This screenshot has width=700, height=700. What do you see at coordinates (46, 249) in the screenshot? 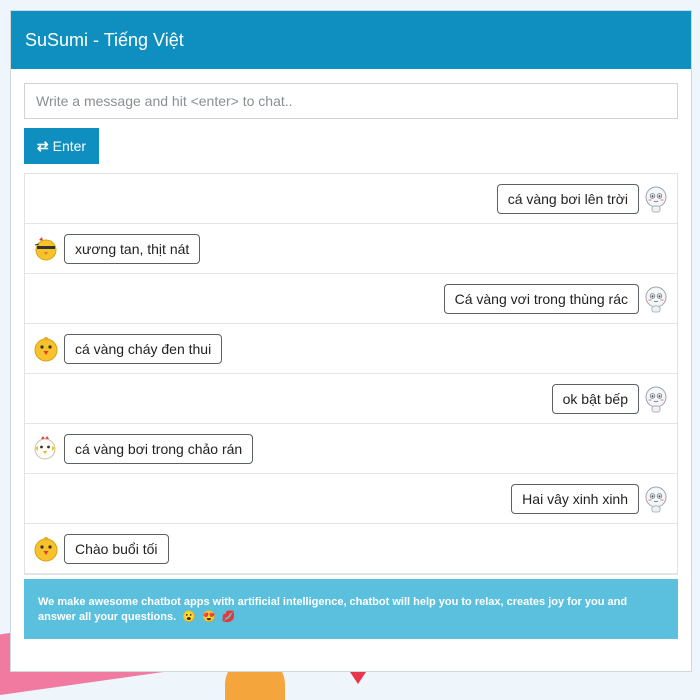
I see `bot-sleepy-chick-icon` at bounding box center [46, 249].